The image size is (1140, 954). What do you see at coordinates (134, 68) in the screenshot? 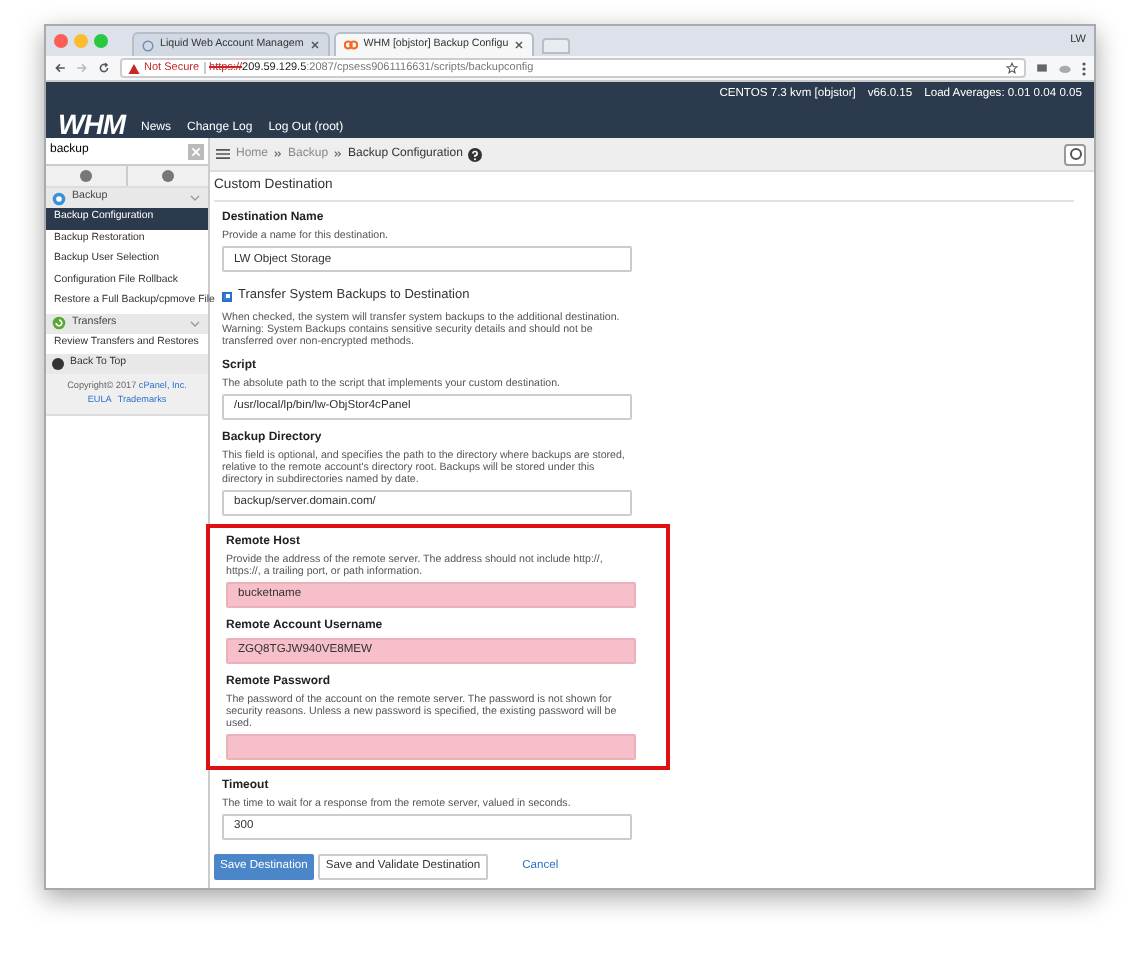
I see `warning-icon` at bounding box center [134, 68].